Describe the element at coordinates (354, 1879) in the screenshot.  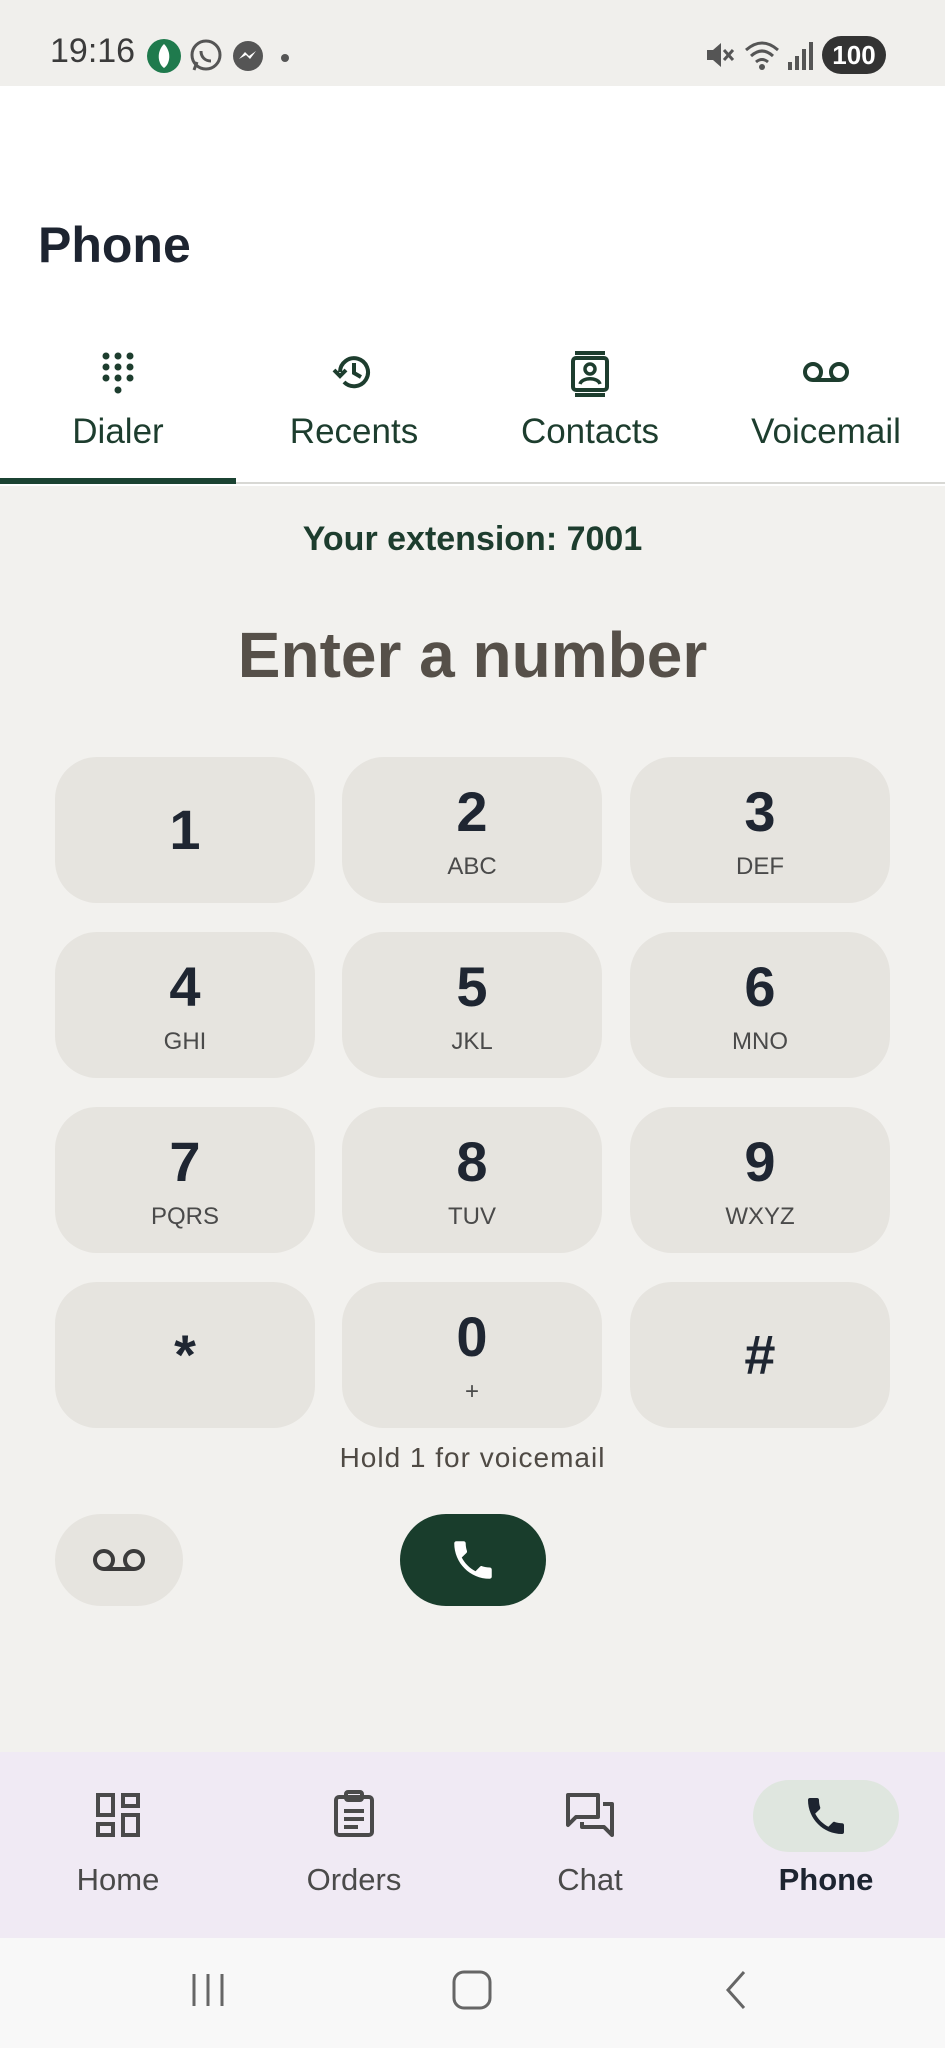
I see `nav-label: Orders` at that location.